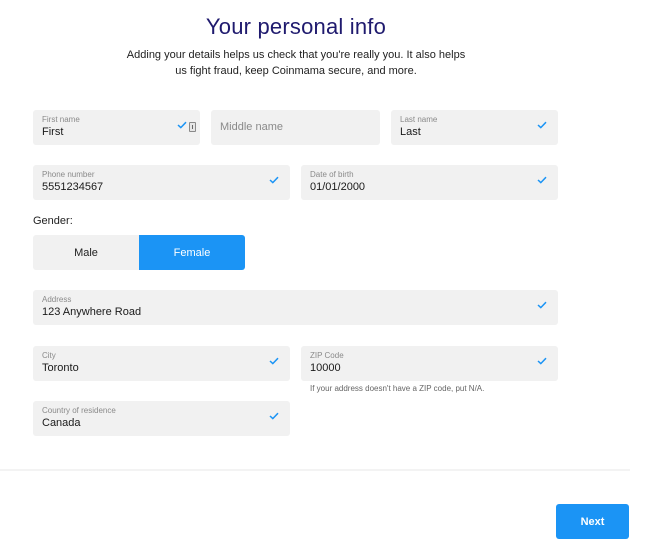 The image size is (650, 556). I want to click on autofill-icon, so click(192, 127).